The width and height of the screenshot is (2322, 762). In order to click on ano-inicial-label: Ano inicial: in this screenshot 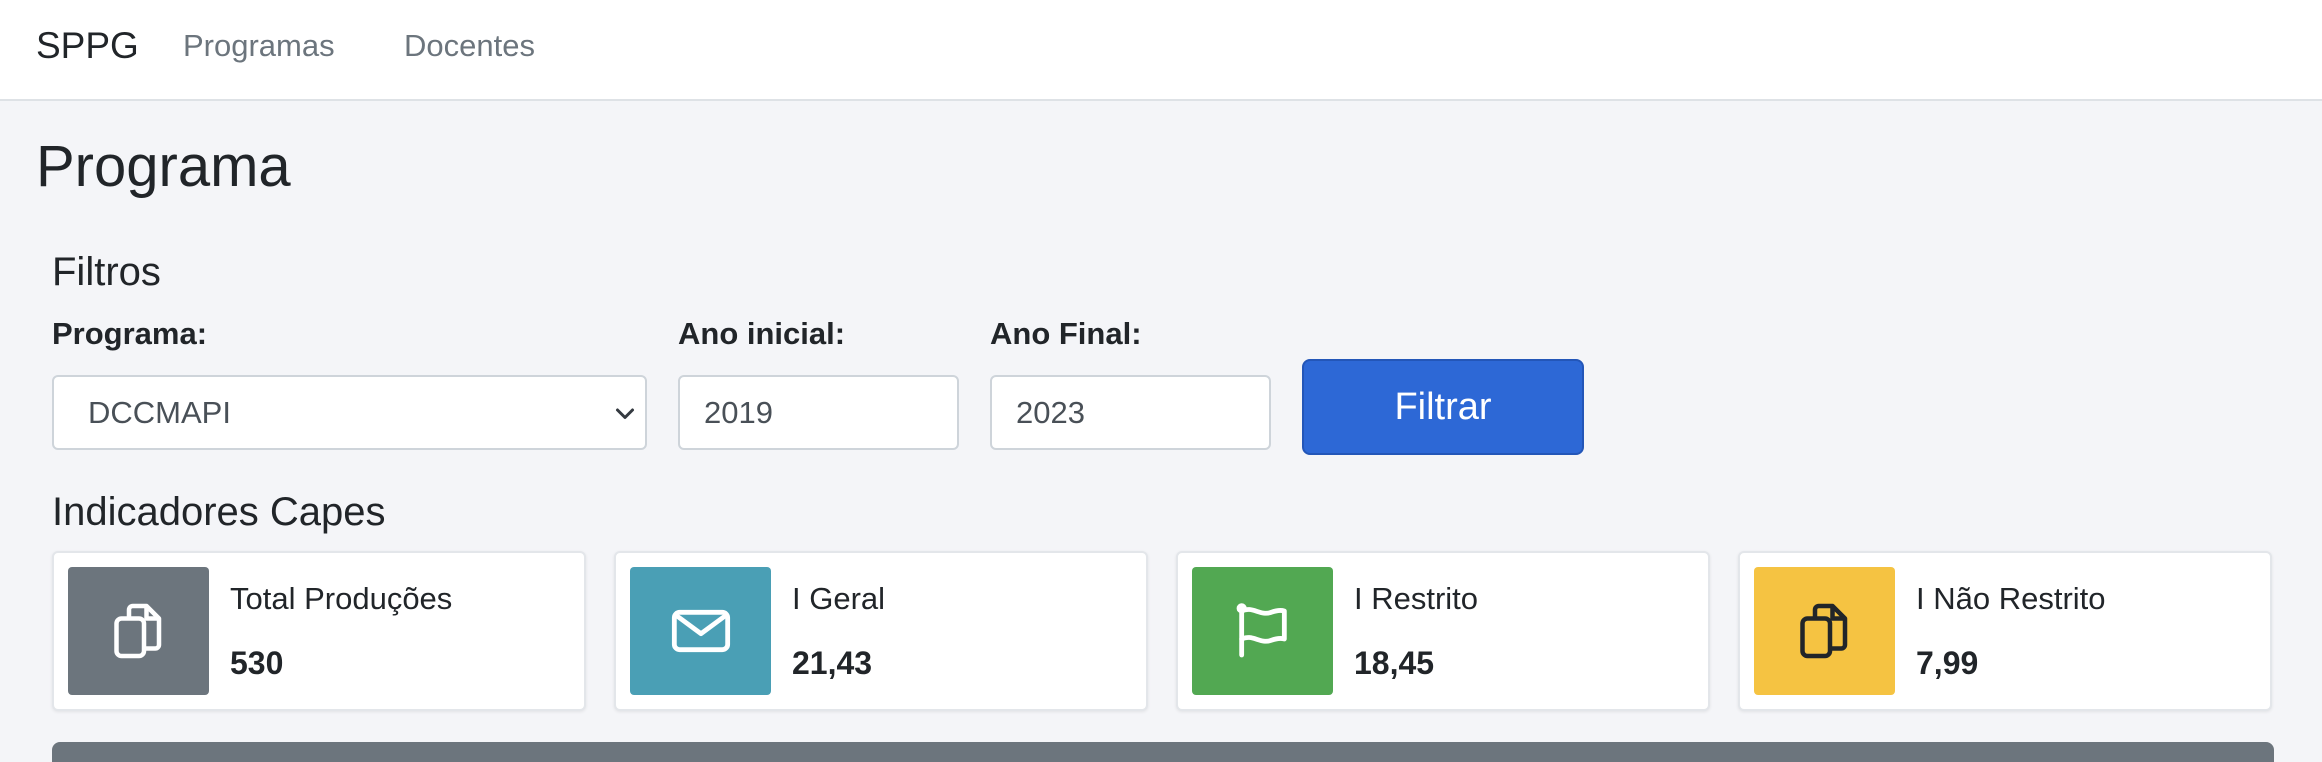, I will do `click(762, 333)`.